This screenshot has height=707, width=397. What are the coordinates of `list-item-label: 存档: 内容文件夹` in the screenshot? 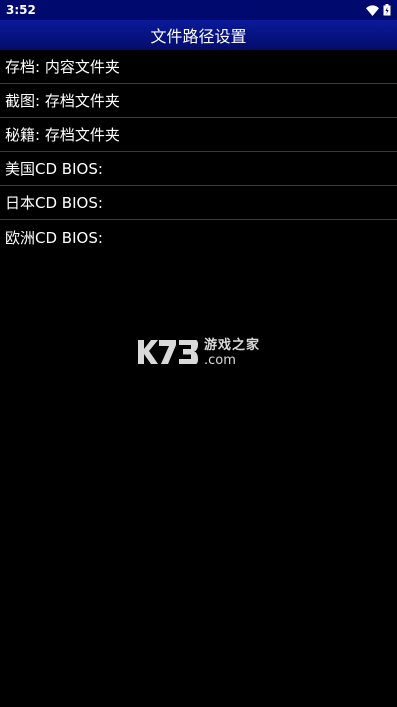 It's located at (62, 67).